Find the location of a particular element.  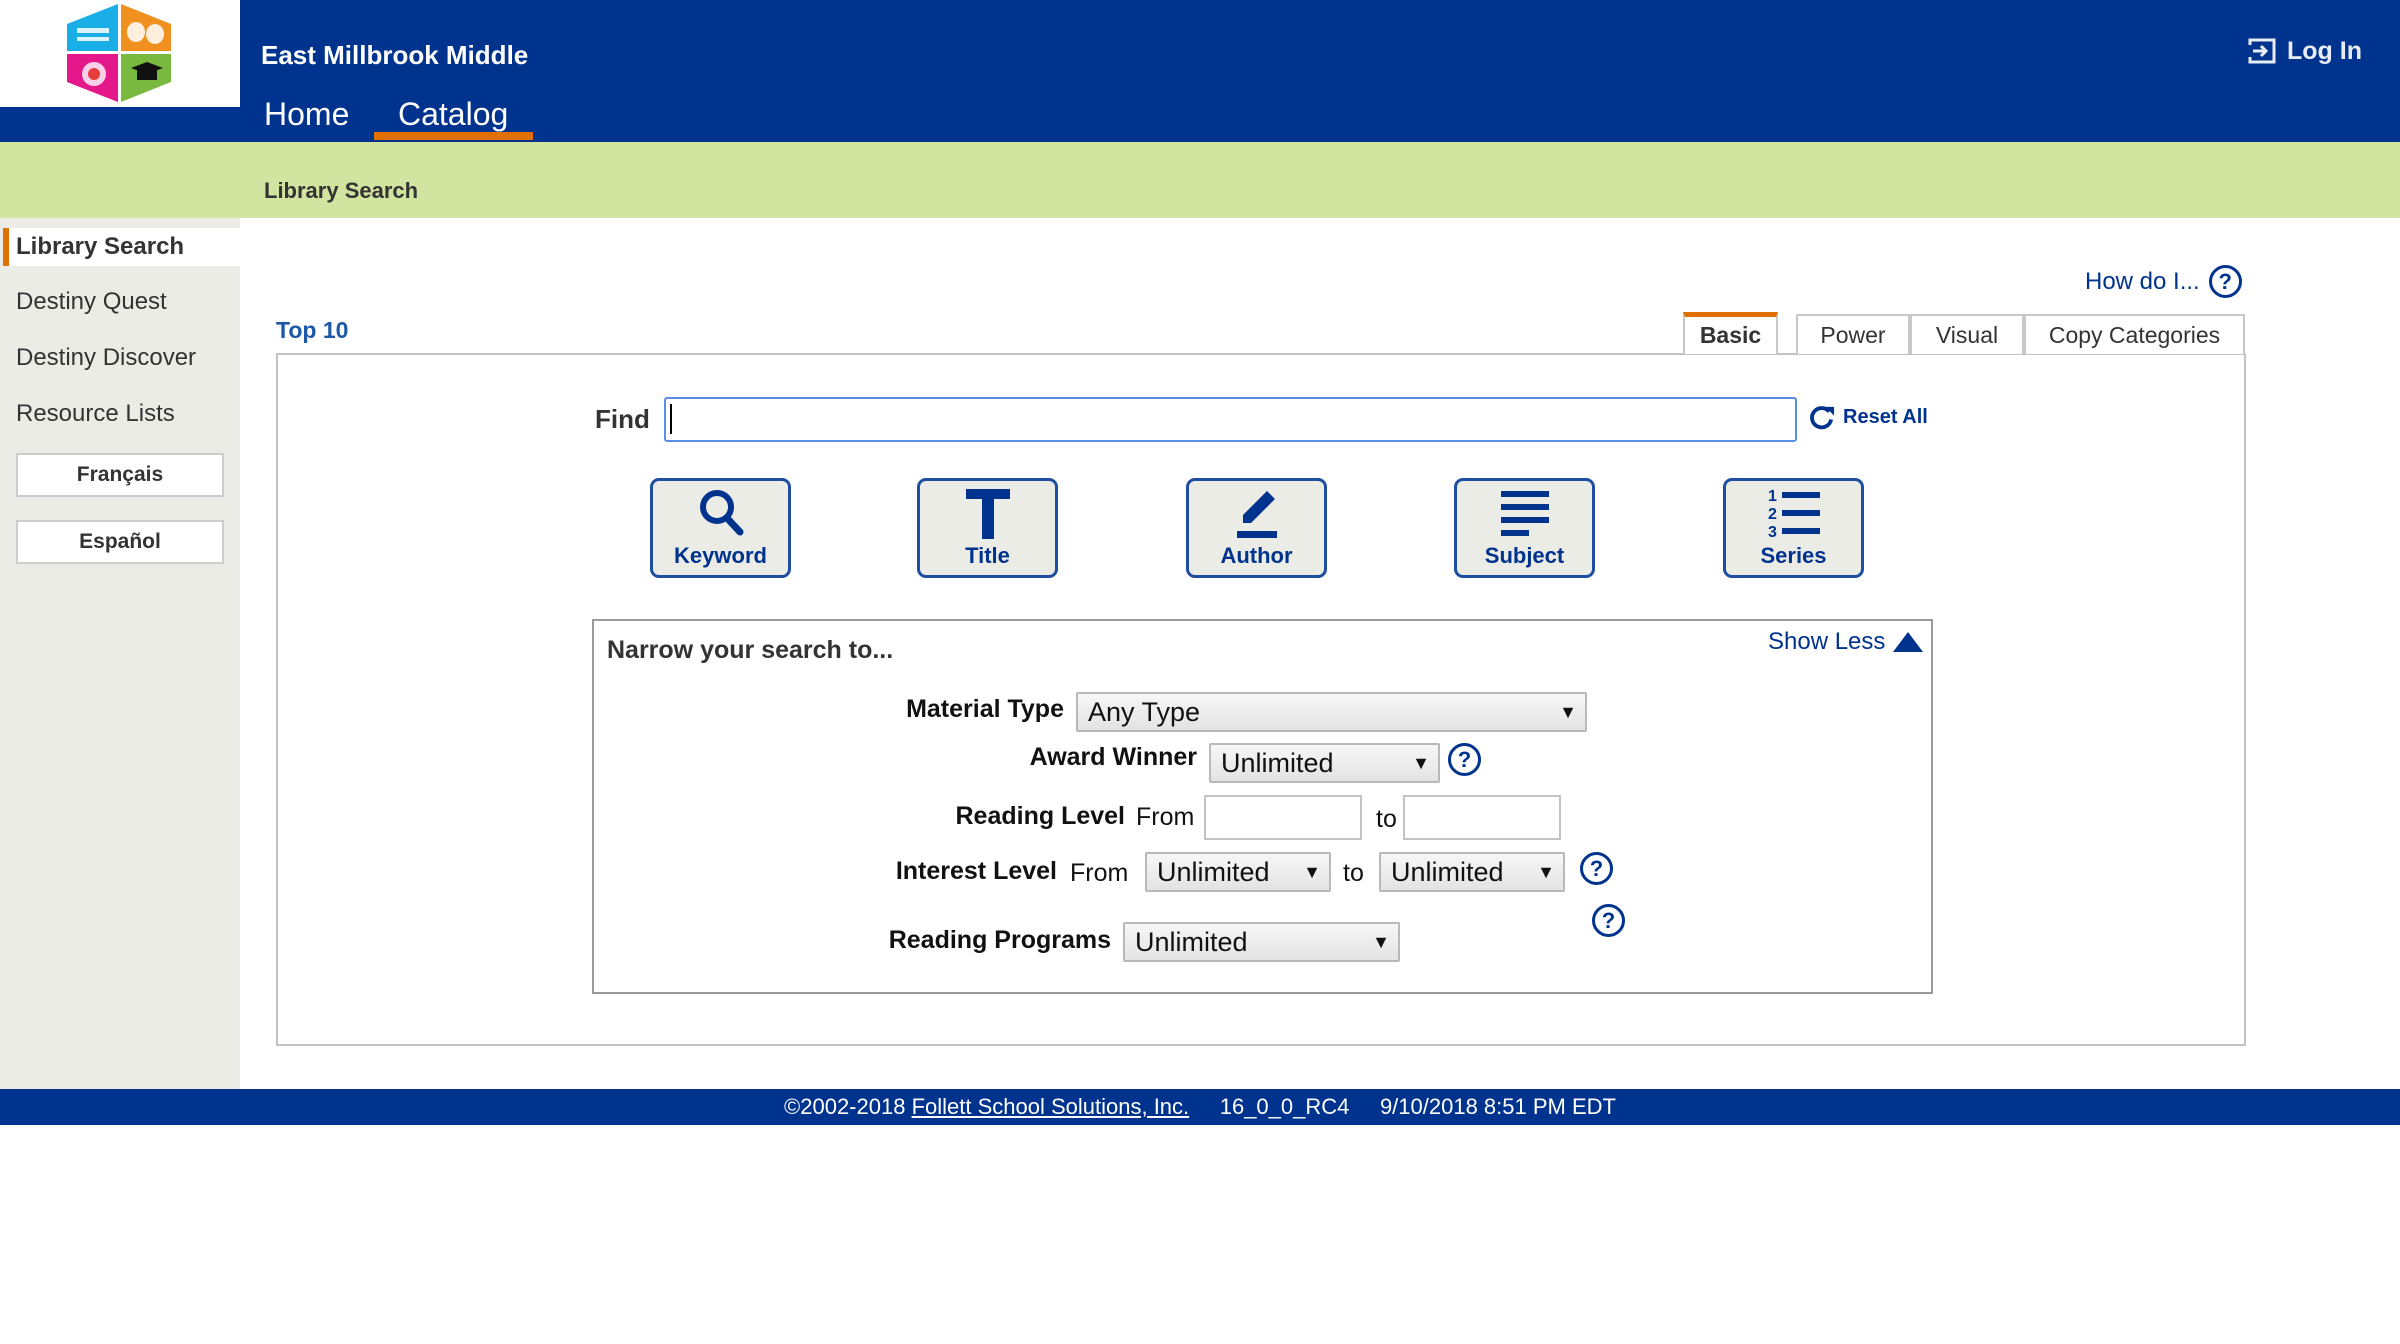

interest-level-from-select: Unlimited ▼ is located at coordinates (1238, 872).